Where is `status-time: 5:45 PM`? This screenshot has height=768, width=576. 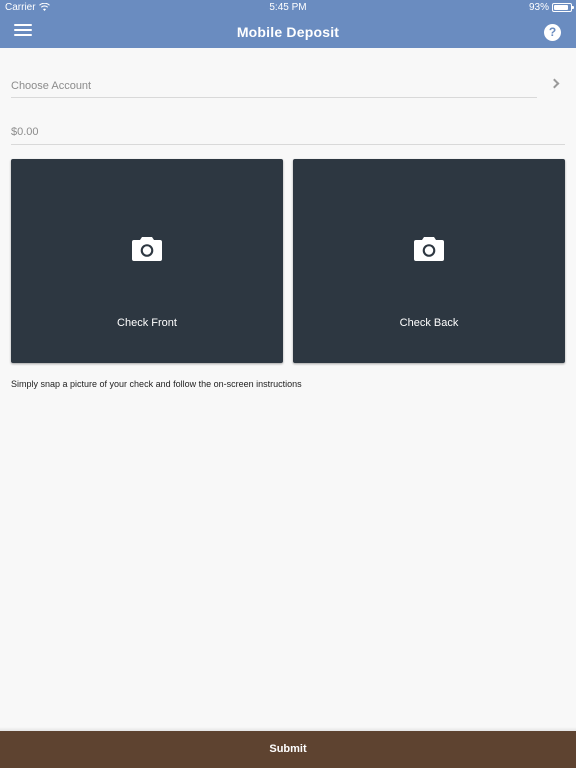
status-time: 5:45 PM is located at coordinates (288, 7).